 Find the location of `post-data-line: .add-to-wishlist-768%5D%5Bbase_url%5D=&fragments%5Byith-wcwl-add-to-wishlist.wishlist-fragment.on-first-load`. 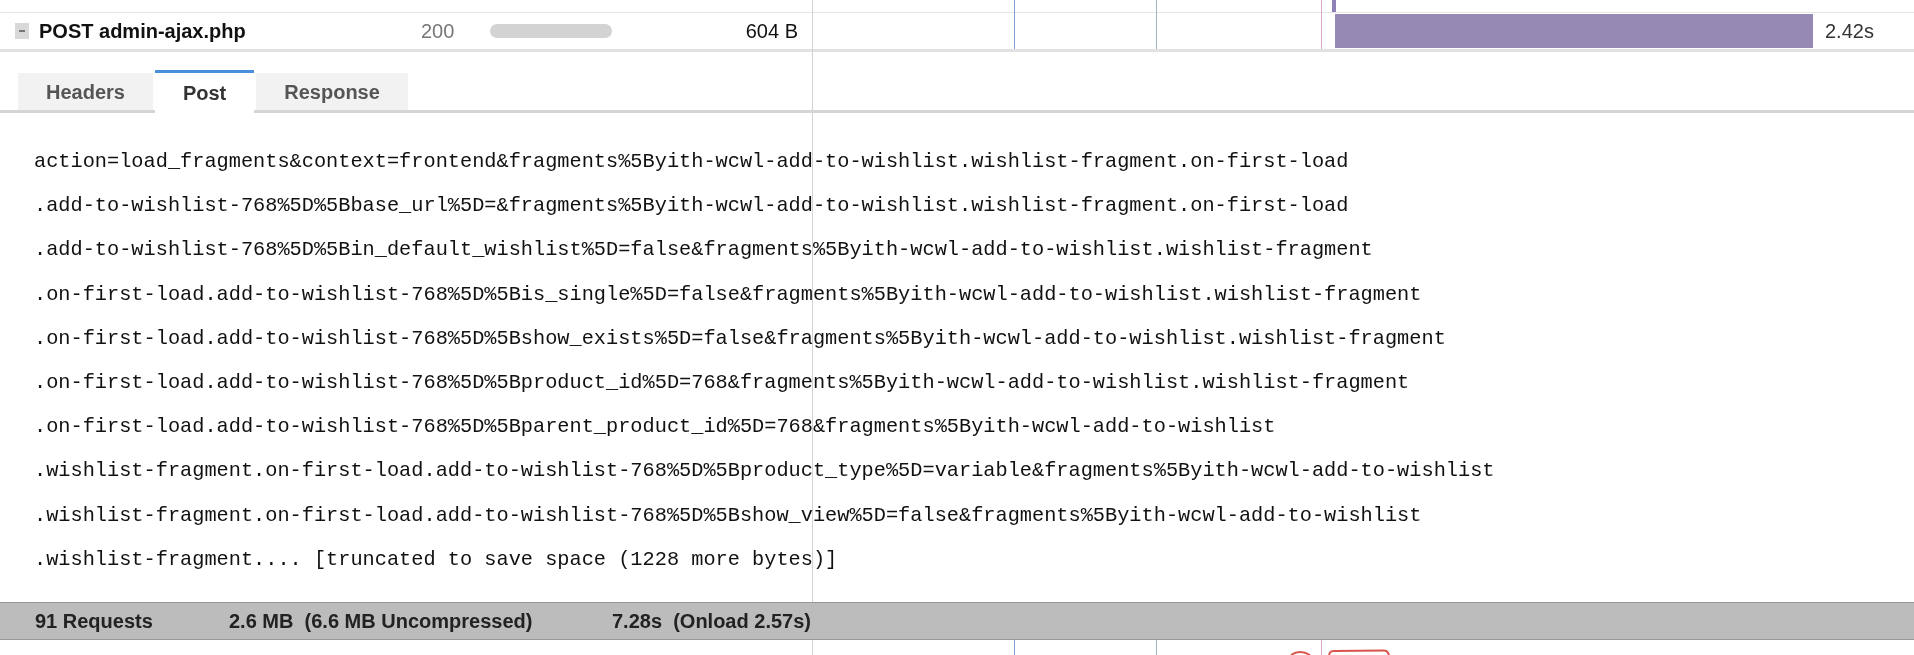

post-data-line: .add-to-wishlist-768%5D%5Bbase_url%5D=&fragments%5Byith-wcwl-add-to-wishlist.wishlist-fragment.on-first-load is located at coordinates (691, 206).